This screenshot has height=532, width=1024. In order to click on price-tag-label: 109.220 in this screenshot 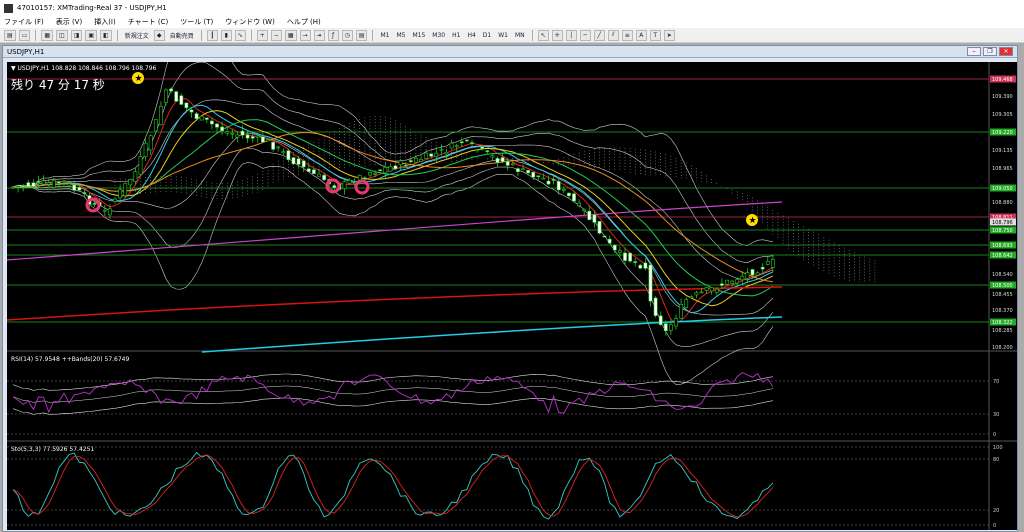, I will do `click(1002, 133)`.